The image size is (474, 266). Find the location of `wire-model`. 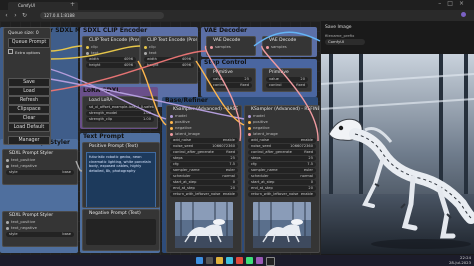

wire-model is located at coordinates (108, 94).